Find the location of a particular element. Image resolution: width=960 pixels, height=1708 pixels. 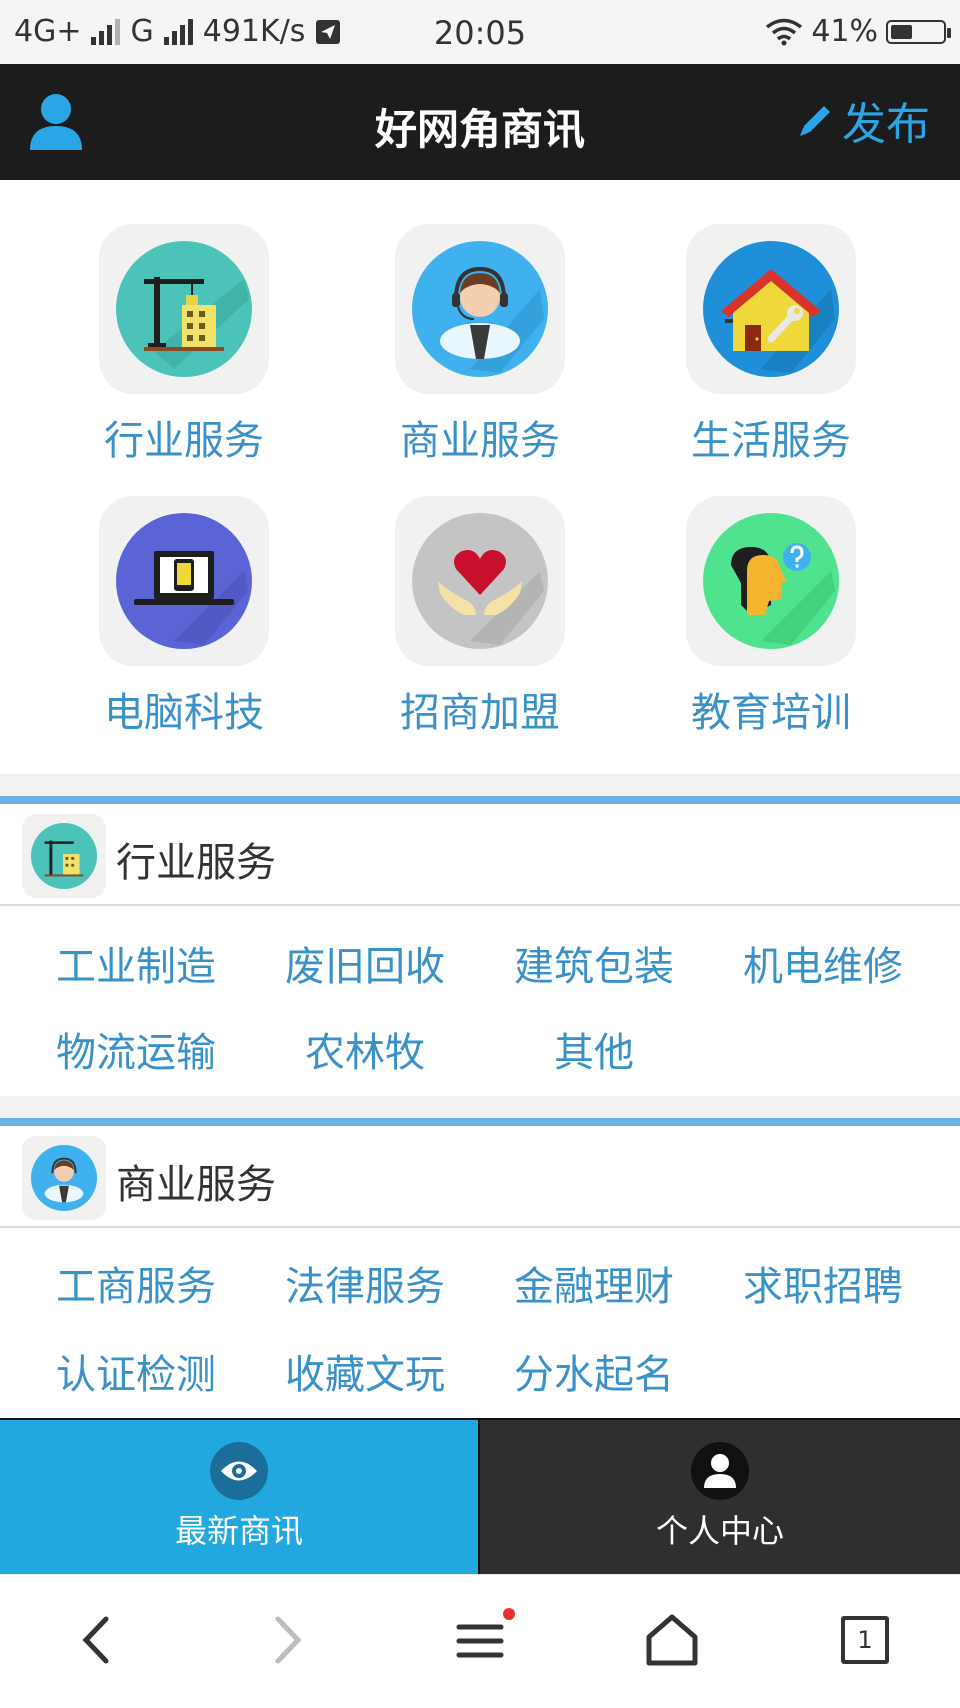

tab-label: 个人中心 is located at coordinates (719, 1531).